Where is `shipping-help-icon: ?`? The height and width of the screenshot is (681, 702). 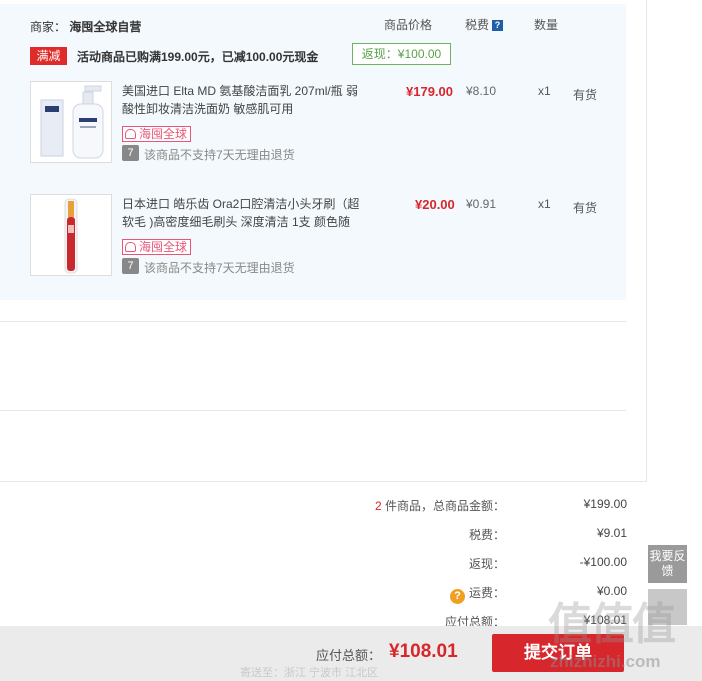 shipping-help-icon: ? is located at coordinates (457, 596).